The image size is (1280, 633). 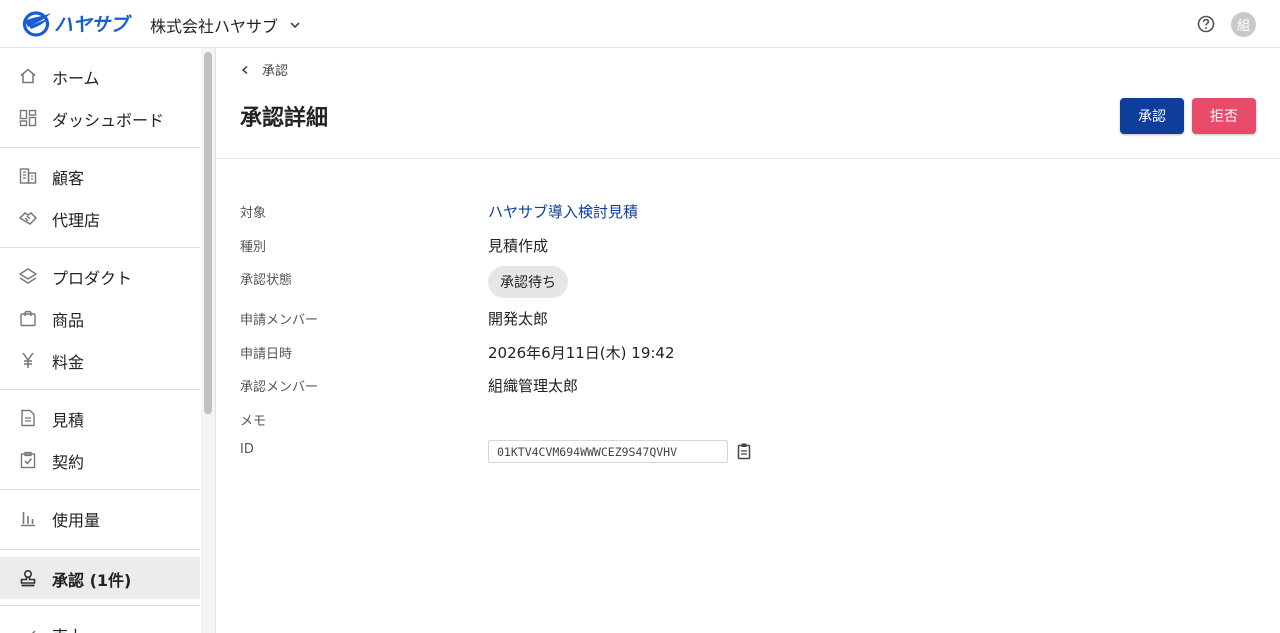 What do you see at coordinates (214, 26) in the screenshot?
I see `org-name: 株式会社ハヤサブ` at bounding box center [214, 26].